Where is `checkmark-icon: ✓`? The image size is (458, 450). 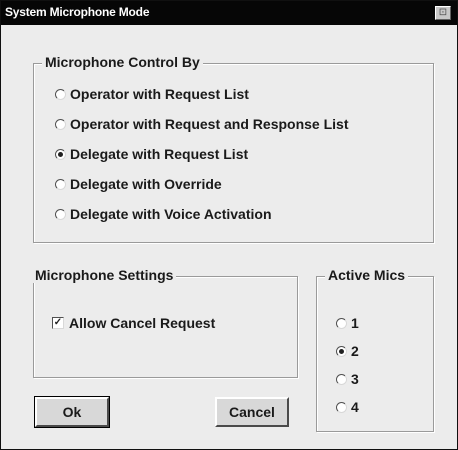
checkmark-icon: ✓ is located at coordinates (58, 323).